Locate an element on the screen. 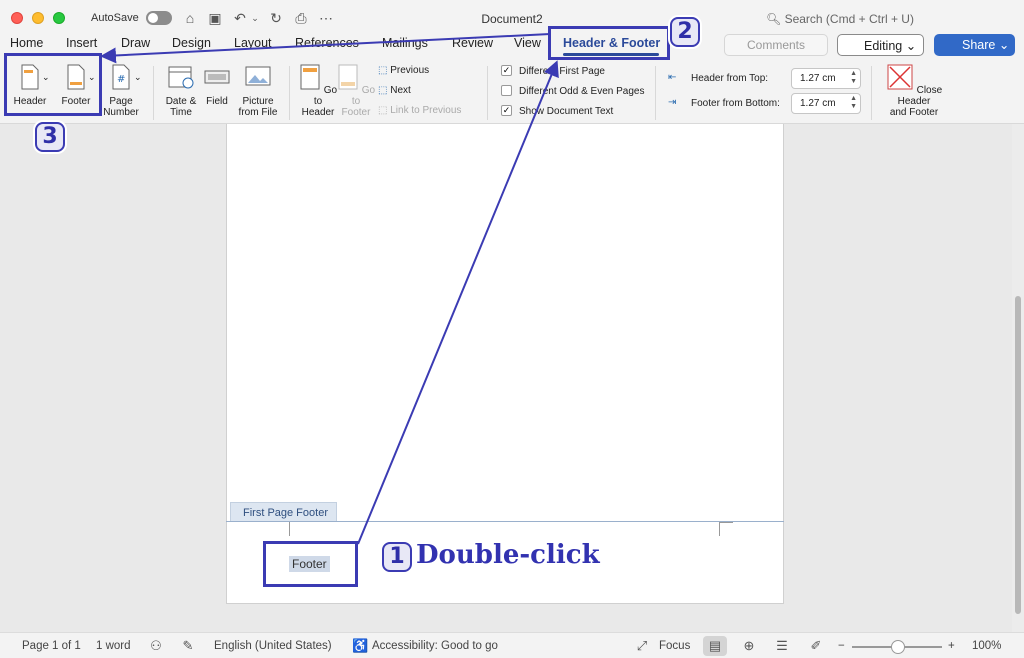 This screenshot has width=1024, height=658. highlight-header-footer-tab is located at coordinates (609, 43).